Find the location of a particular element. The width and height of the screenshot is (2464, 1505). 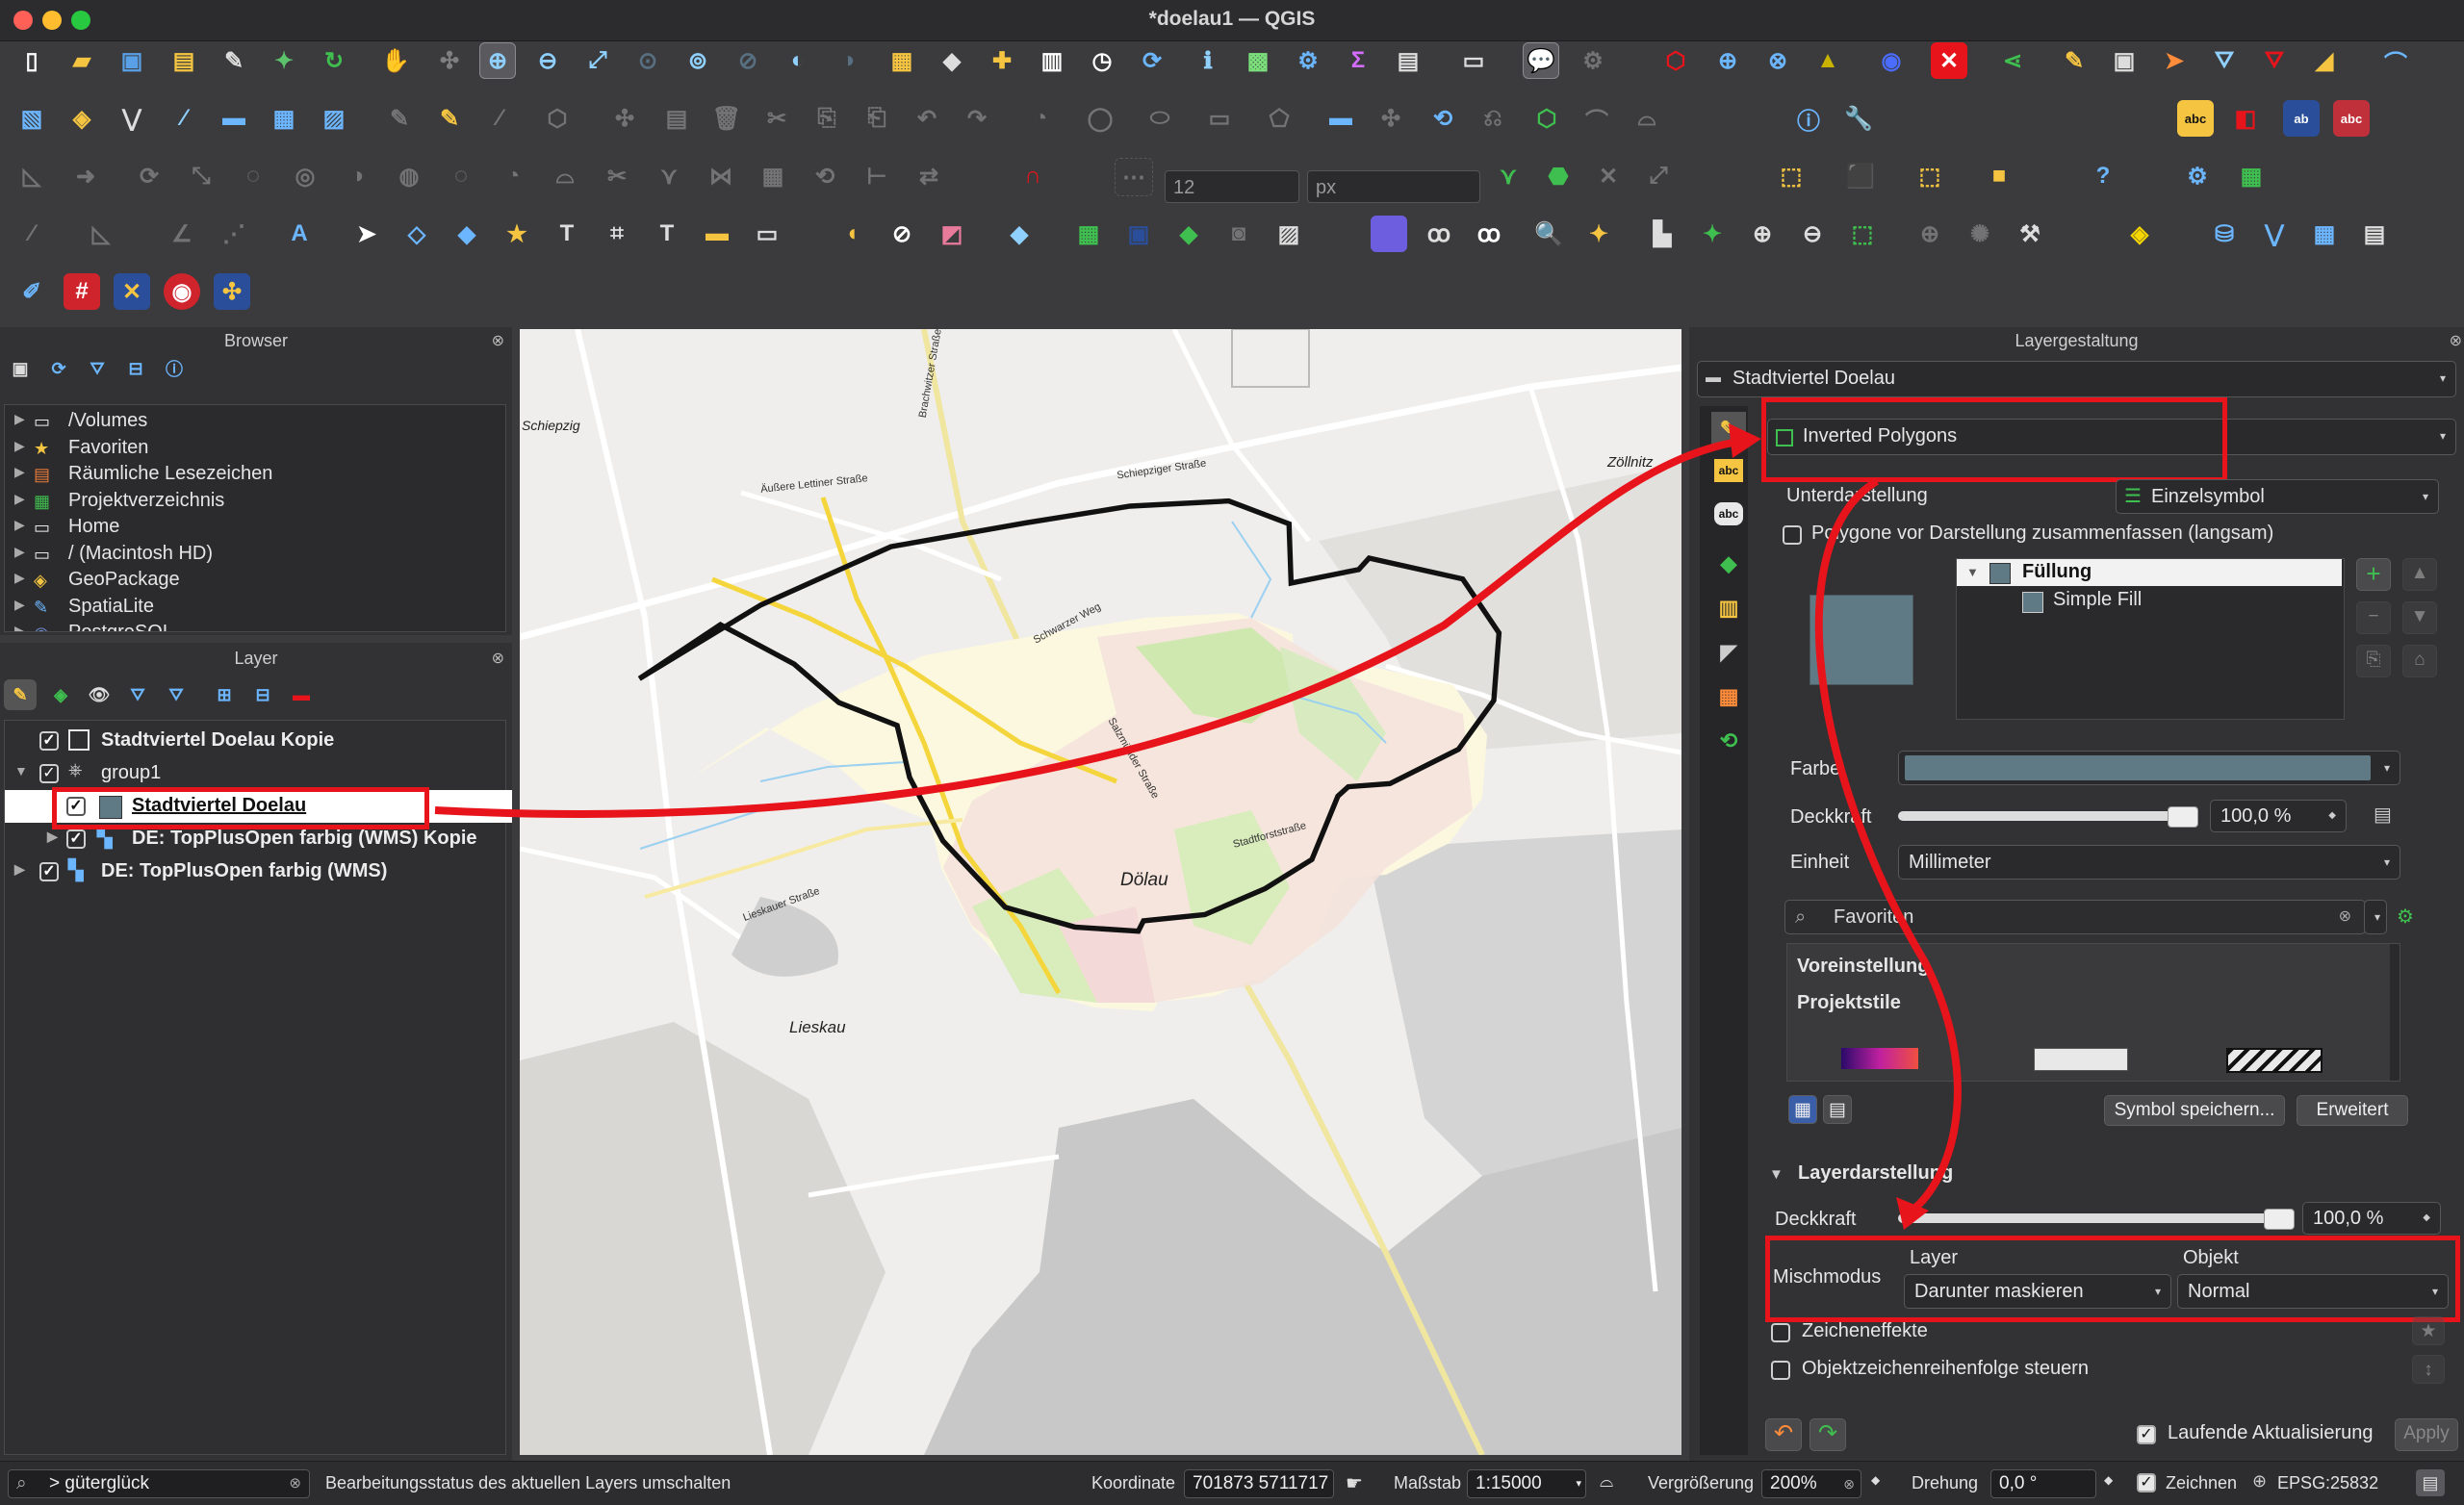

rotation-input: 0,0 ° is located at coordinates (2043, 1483).